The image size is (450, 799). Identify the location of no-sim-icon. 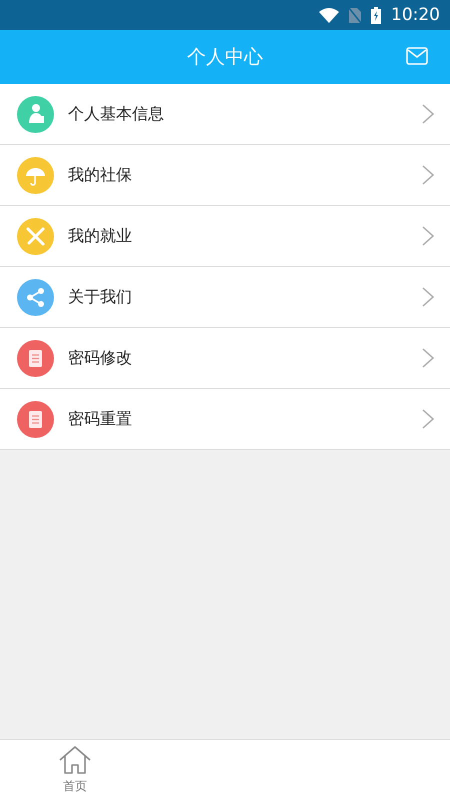
(355, 15).